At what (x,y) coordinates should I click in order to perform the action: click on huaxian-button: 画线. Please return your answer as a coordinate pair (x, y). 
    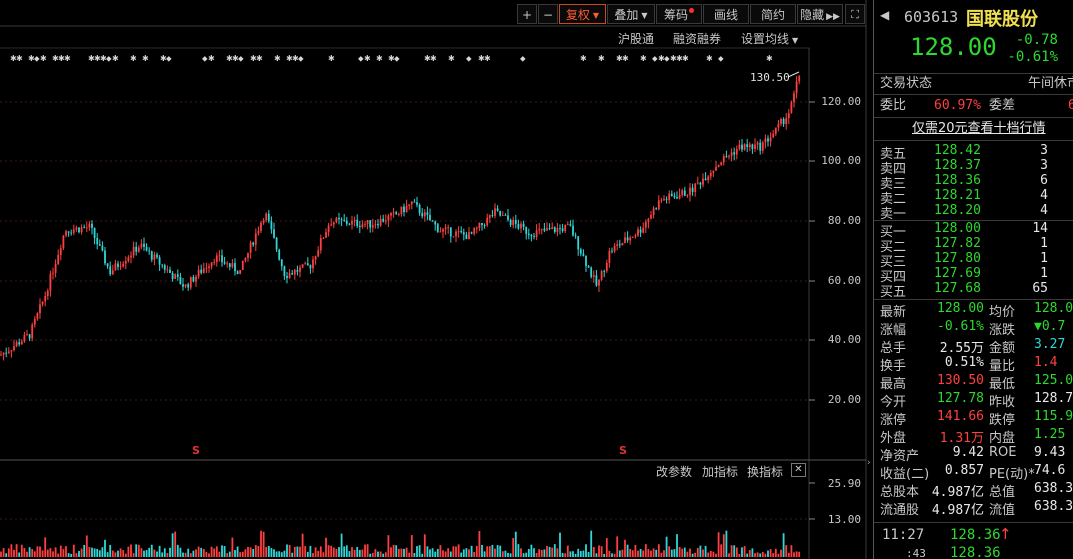
    Looking at the image, I should click on (726, 14).